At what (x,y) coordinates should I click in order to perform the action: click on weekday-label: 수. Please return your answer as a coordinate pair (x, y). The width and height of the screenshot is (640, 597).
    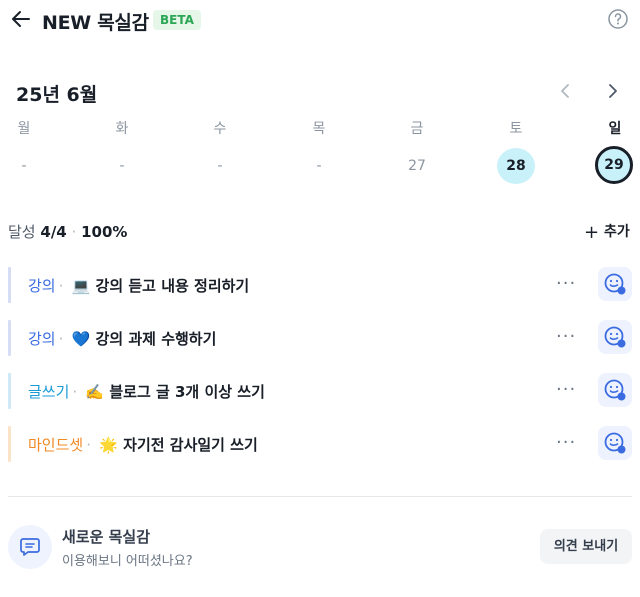
    Looking at the image, I should click on (220, 129).